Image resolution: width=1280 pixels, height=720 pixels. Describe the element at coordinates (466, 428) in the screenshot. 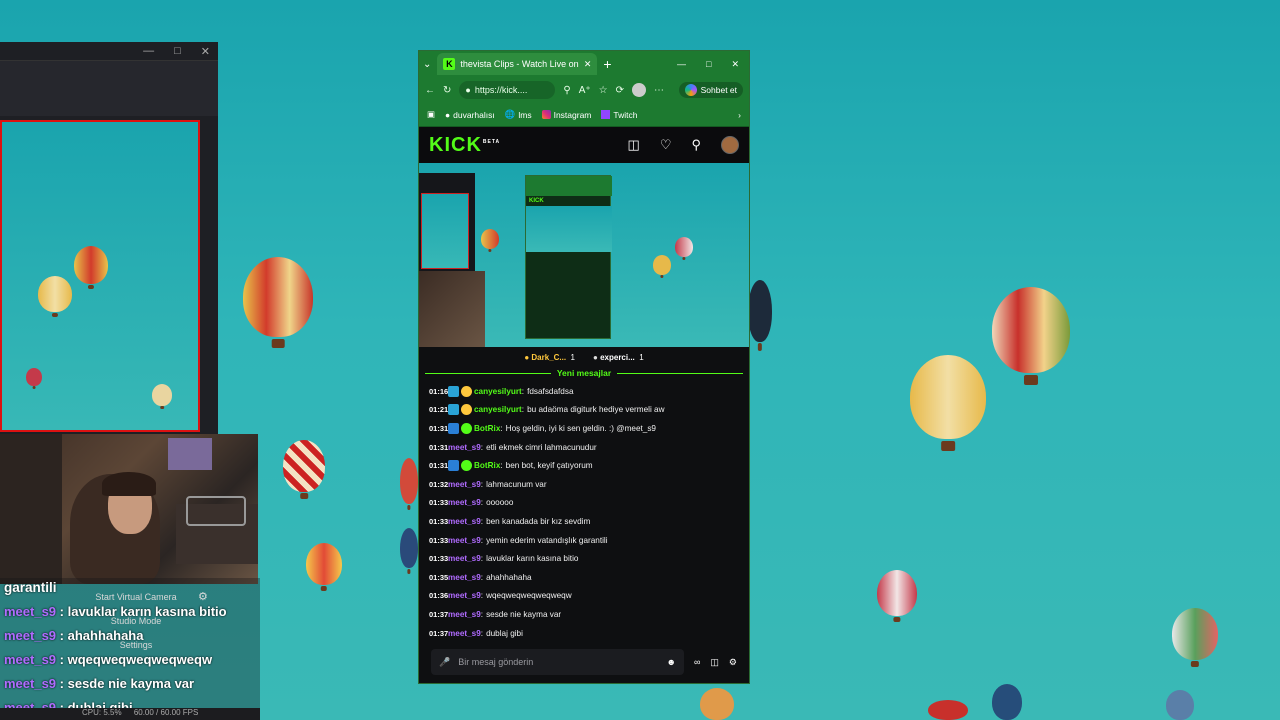

I see `user-badge-icon` at that location.